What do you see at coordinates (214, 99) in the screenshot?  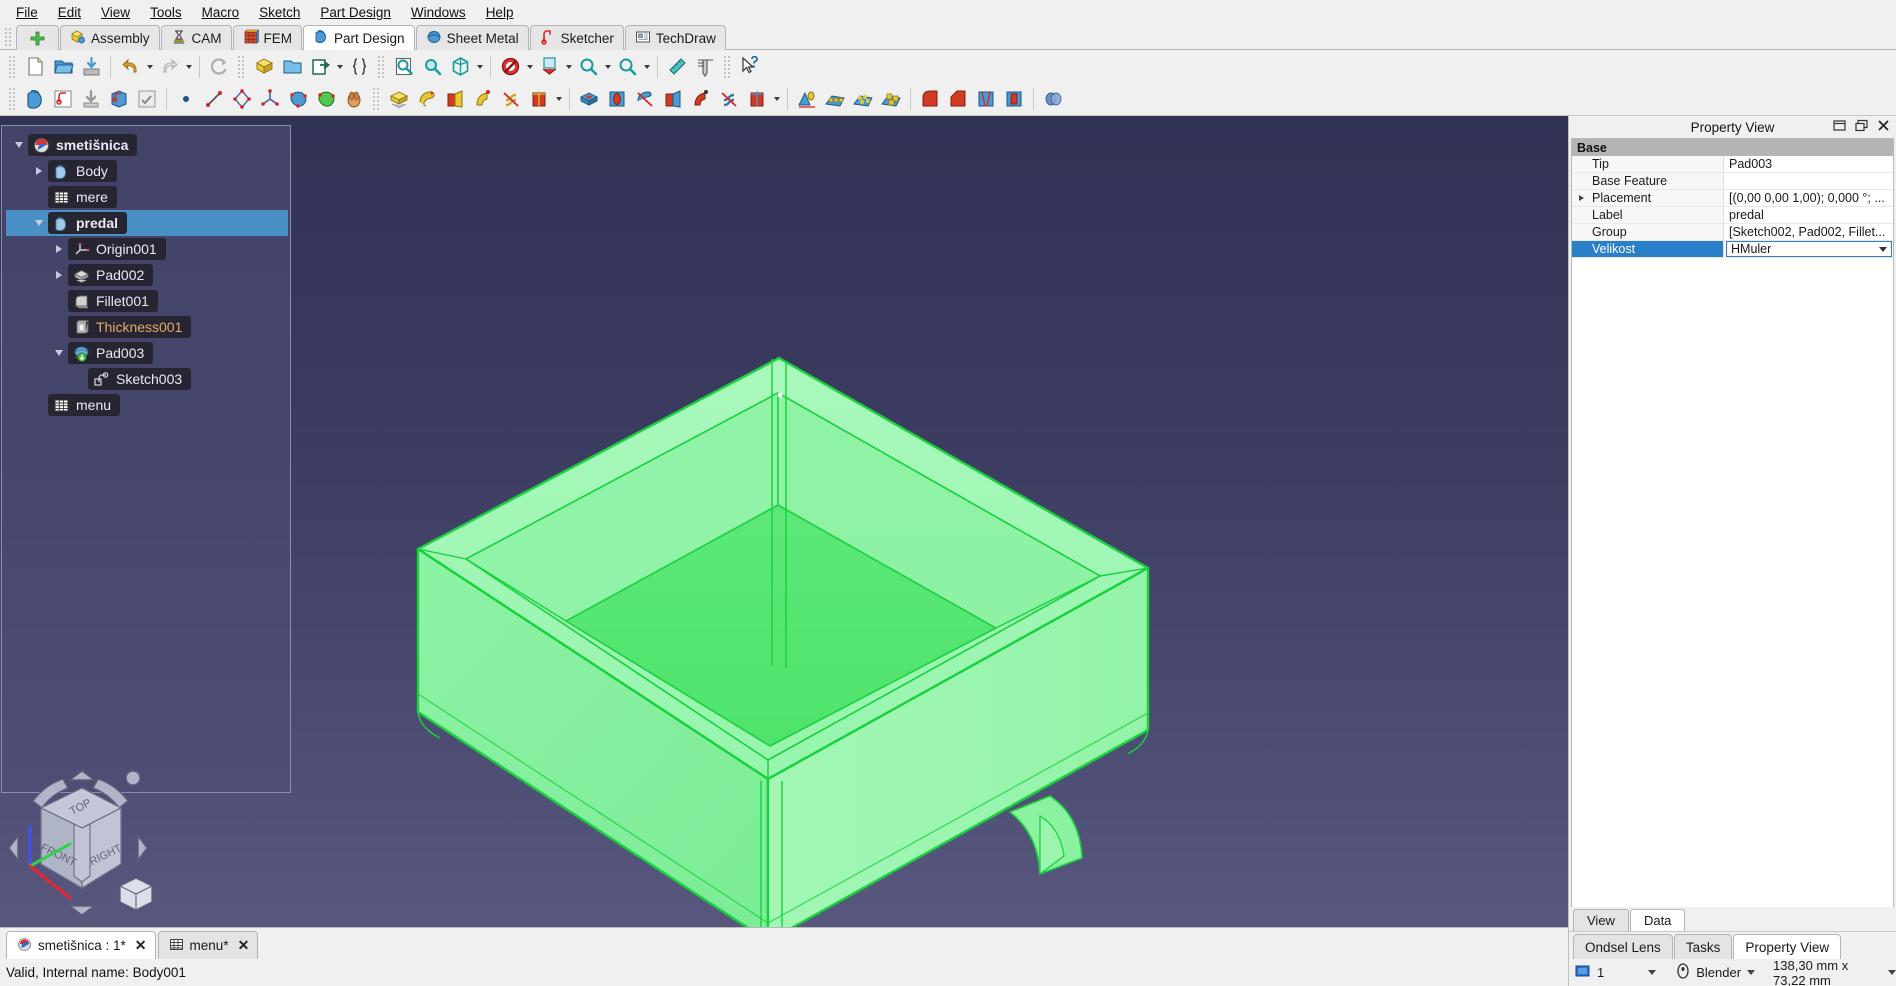 I see `create-line-button` at bounding box center [214, 99].